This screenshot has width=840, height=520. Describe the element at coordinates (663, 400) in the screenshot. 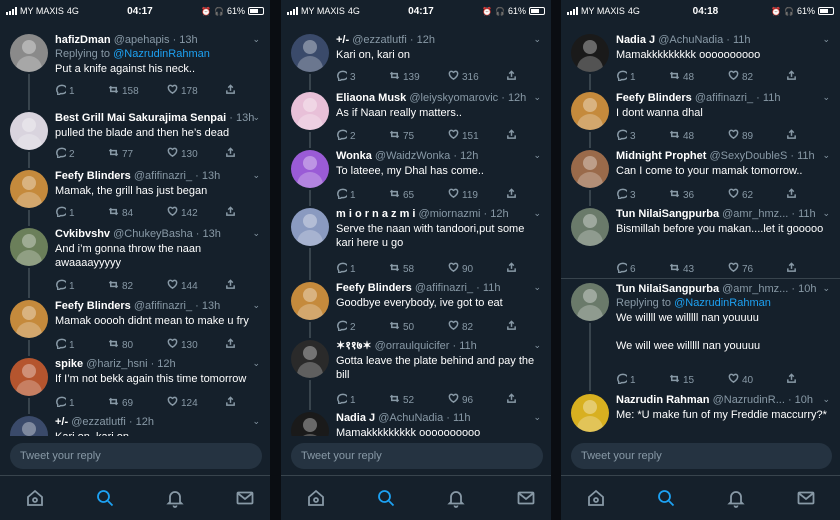

I see `display-name: Nazrudin Rahman` at that location.